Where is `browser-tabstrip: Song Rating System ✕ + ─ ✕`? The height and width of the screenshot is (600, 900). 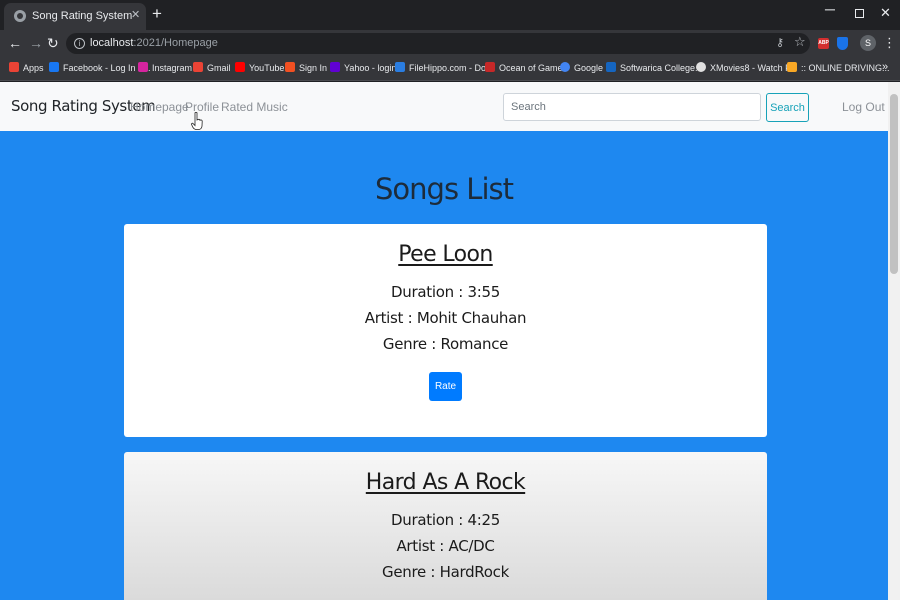 browser-tabstrip: Song Rating System ✕ + ─ ✕ is located at coordinates (450, 15).